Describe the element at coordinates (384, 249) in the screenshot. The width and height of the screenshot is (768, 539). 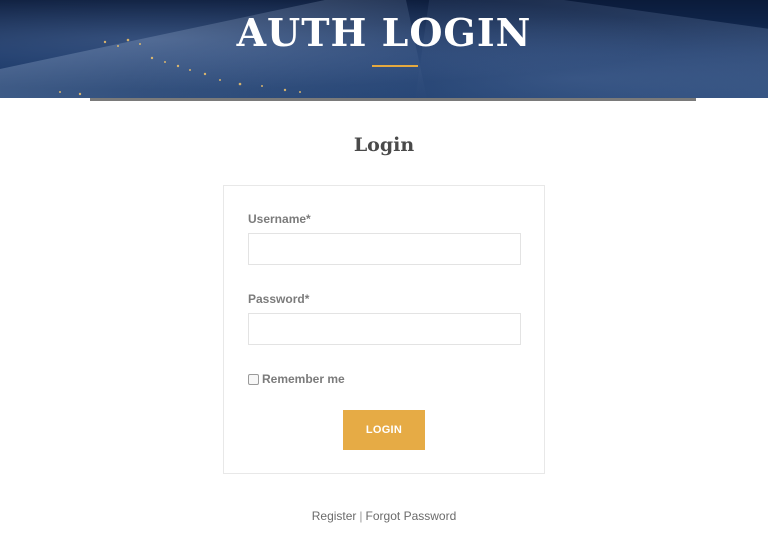
I see `username-input` at that location.